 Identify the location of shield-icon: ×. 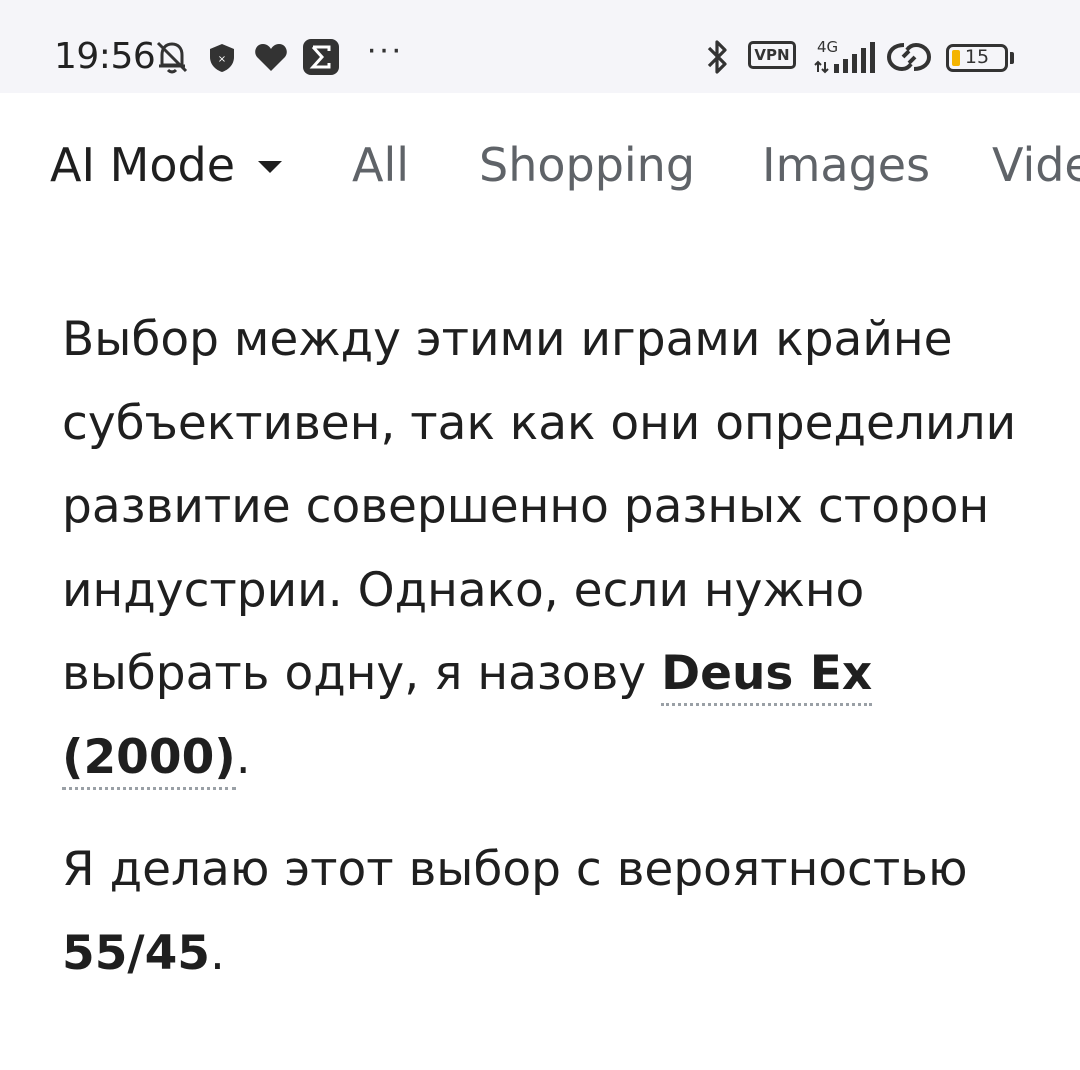
(222, 58).